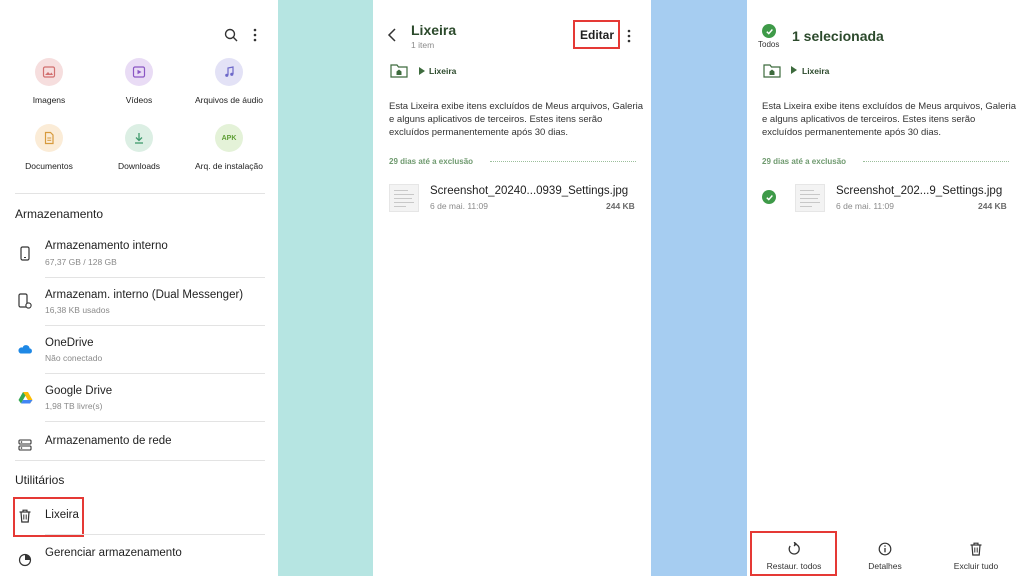  What do you see at coordinates (49, 72) in the screenshot?
I see `image-icon` at bounding box center [49, 72].